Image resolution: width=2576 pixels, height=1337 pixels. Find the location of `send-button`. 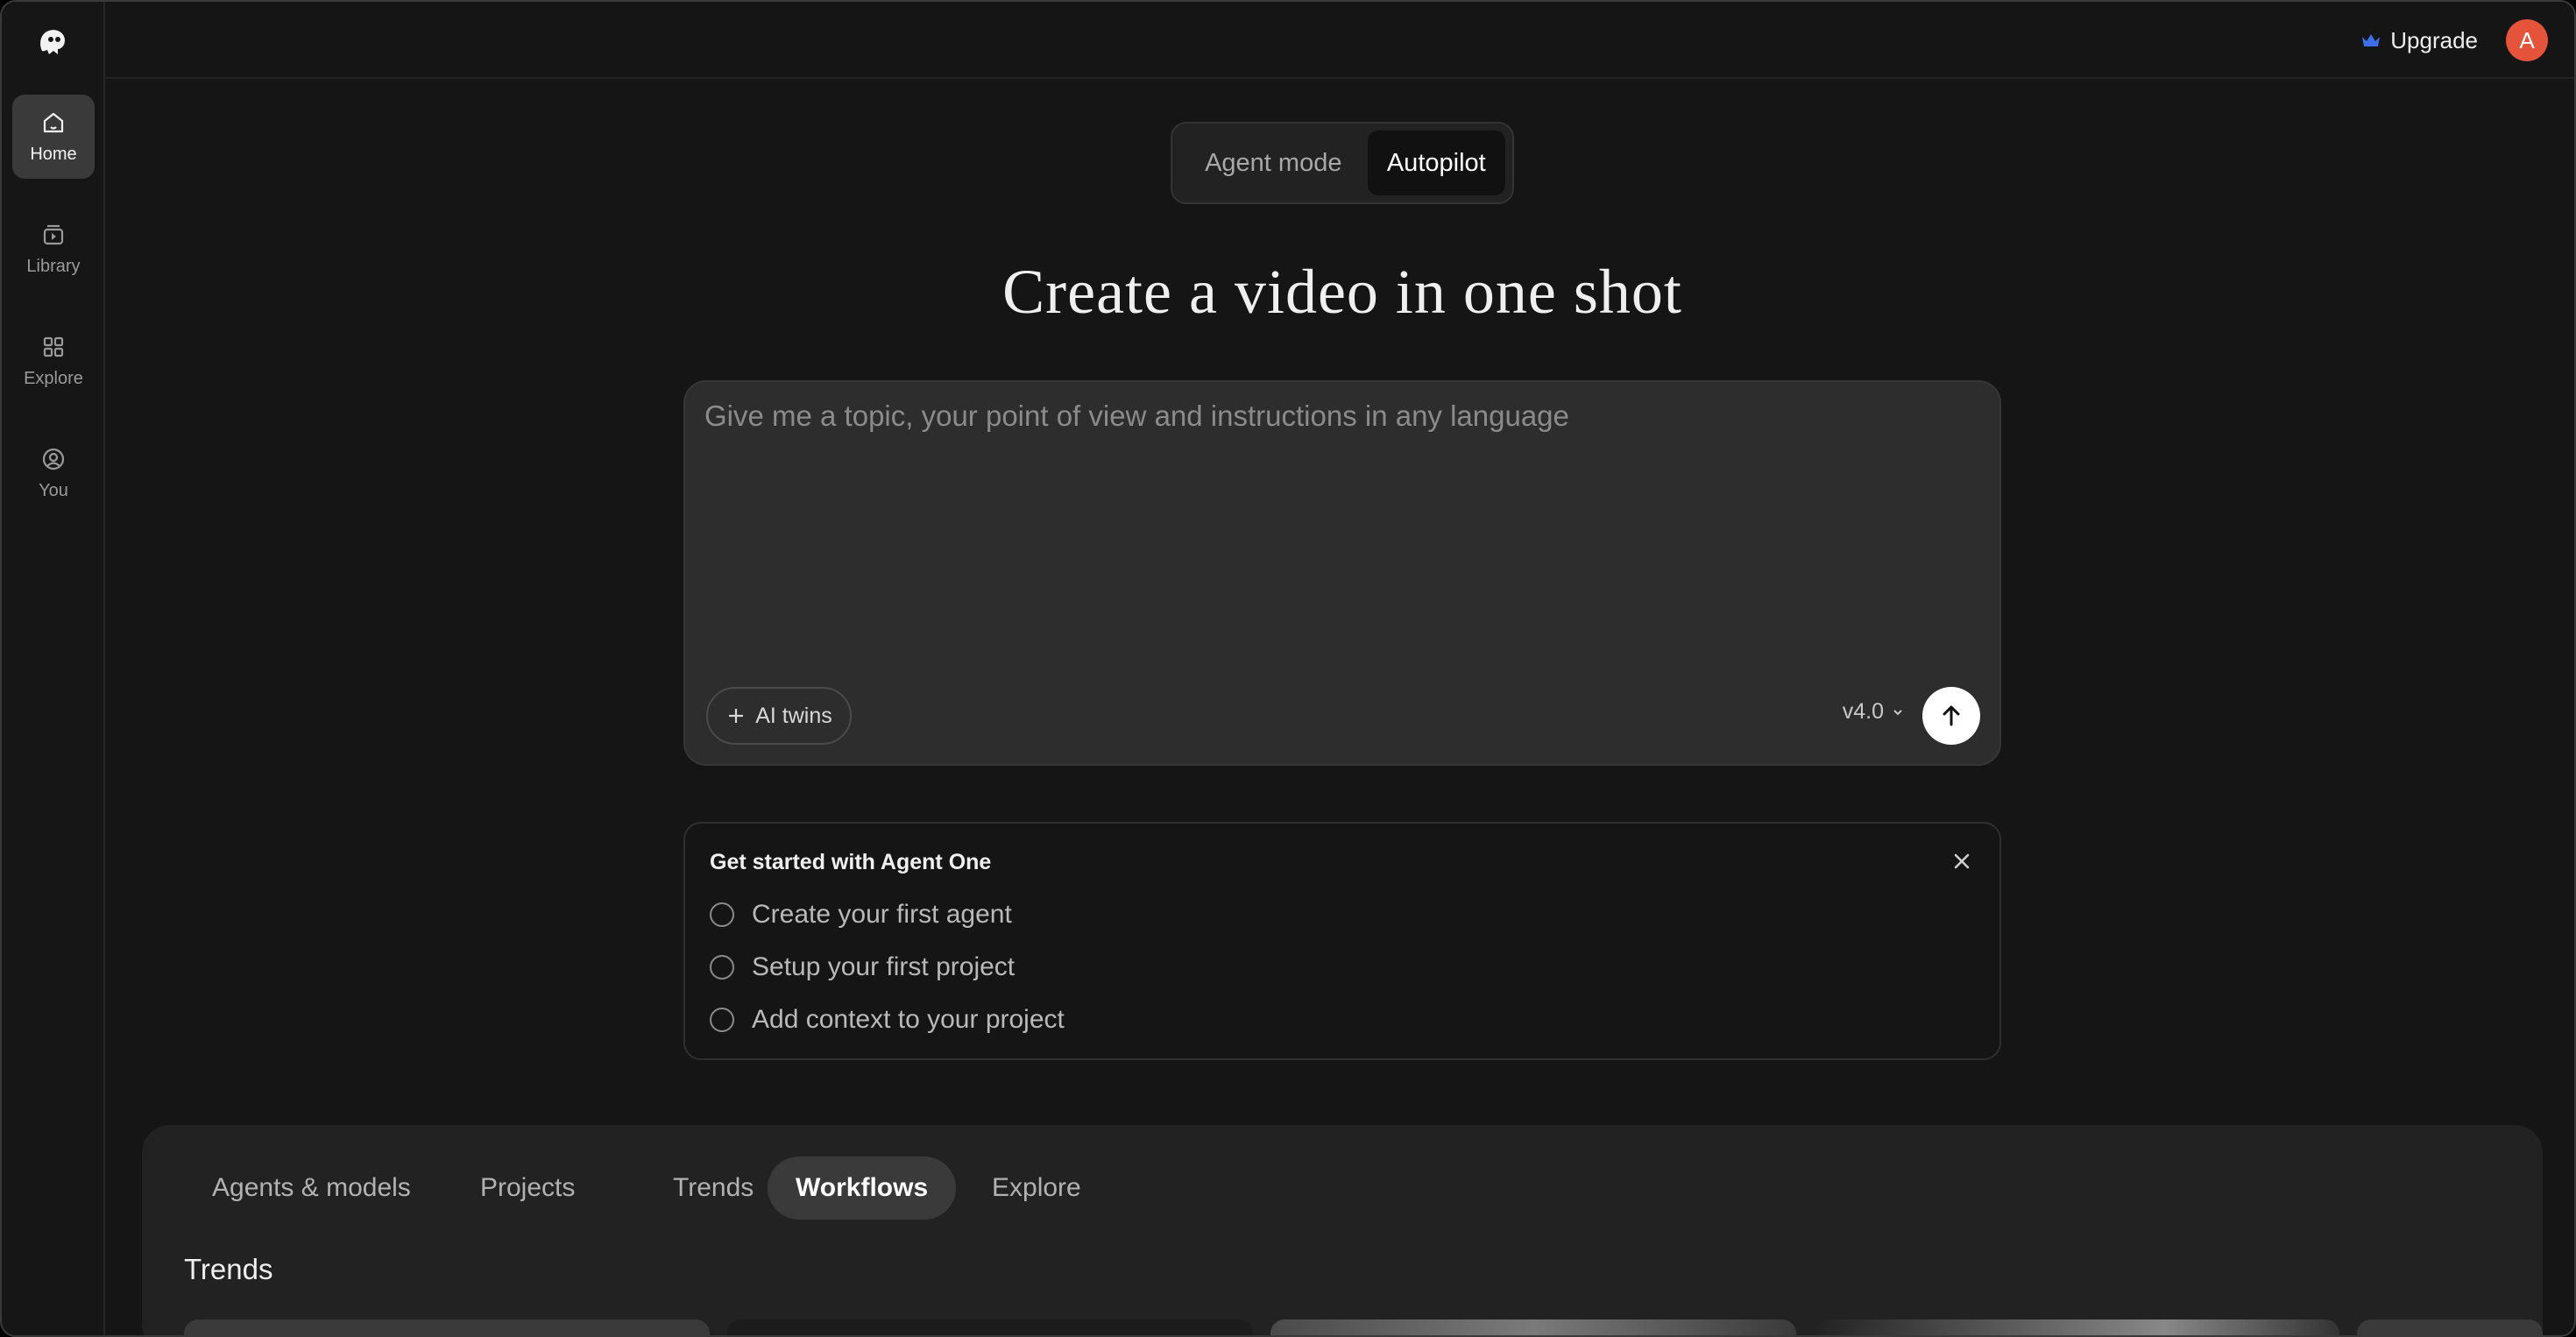

send-button is located at coordinates (1951, 716).